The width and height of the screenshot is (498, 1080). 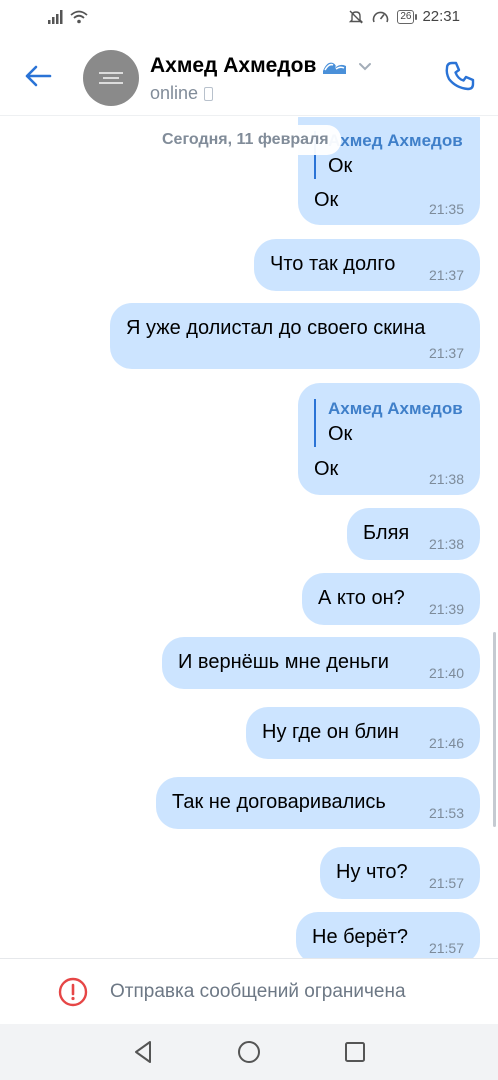 What do you see at coordinates (361, 598) in the screenshot?
I see `message-text: А кто он?` at bounding box center [361, 598].